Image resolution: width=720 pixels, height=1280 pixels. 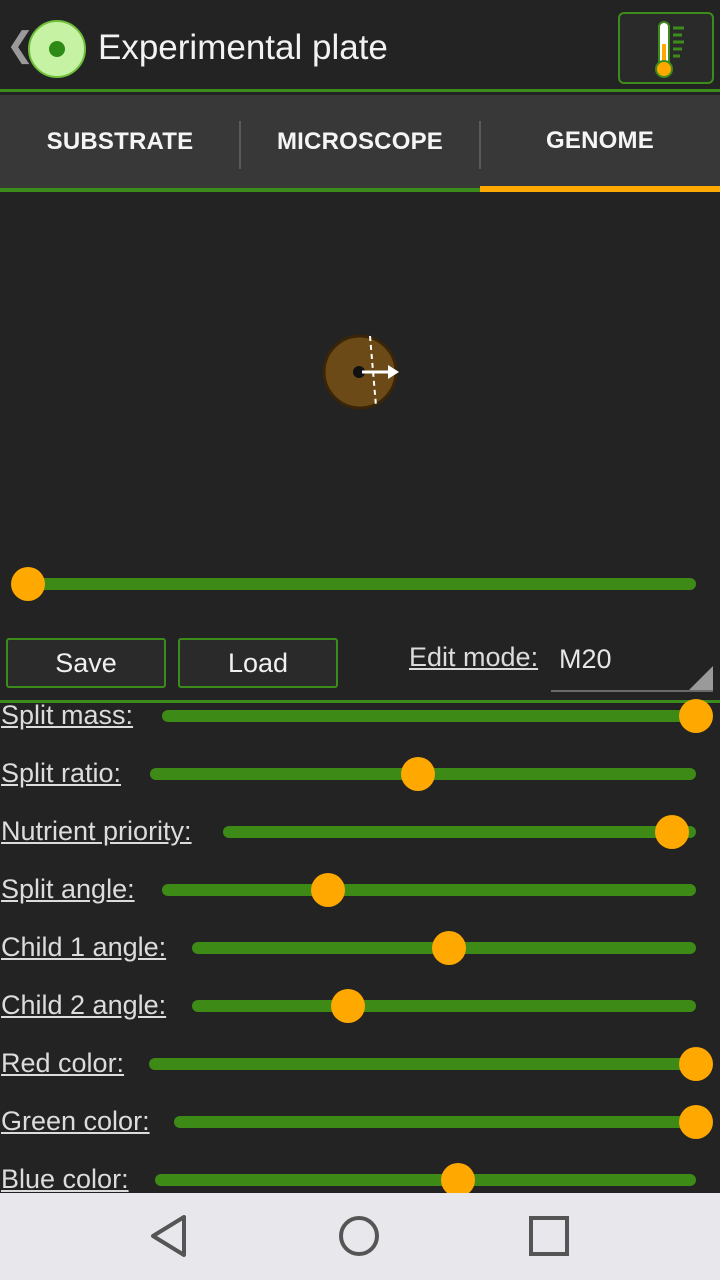 What do you see at coordinates (258, 663) in the screenshot?
I see `load-button: Load` at bounding box center [258, 663].